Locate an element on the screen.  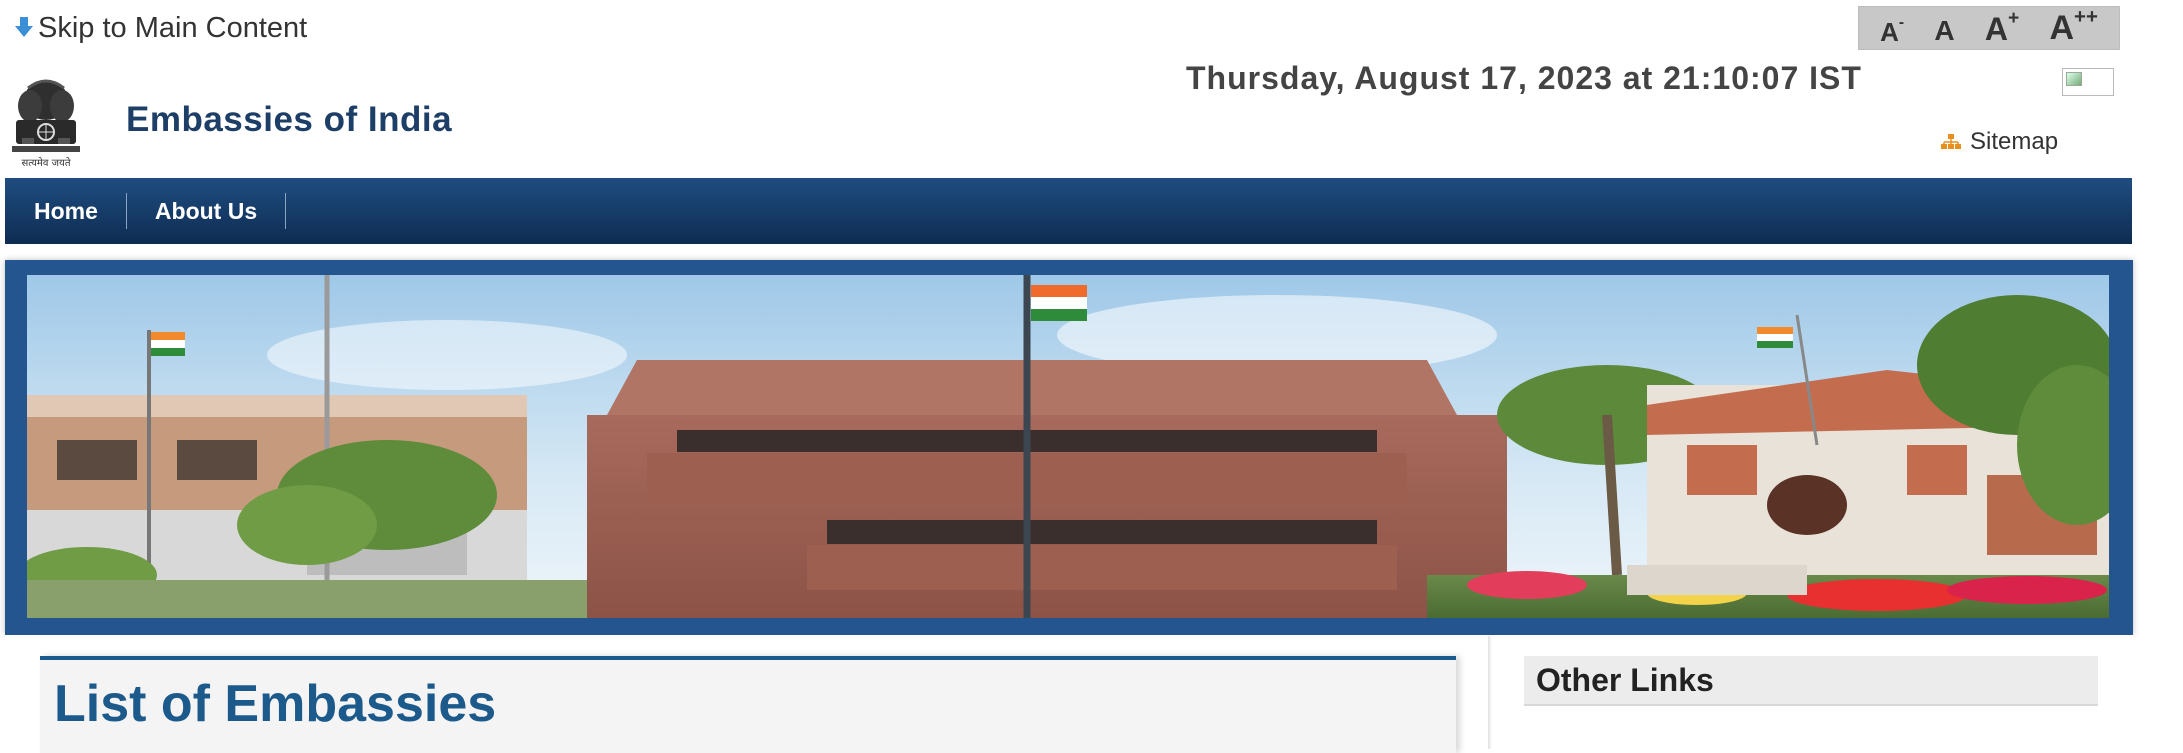
font-decrease-label: A is located at coordinates (1889, 32).